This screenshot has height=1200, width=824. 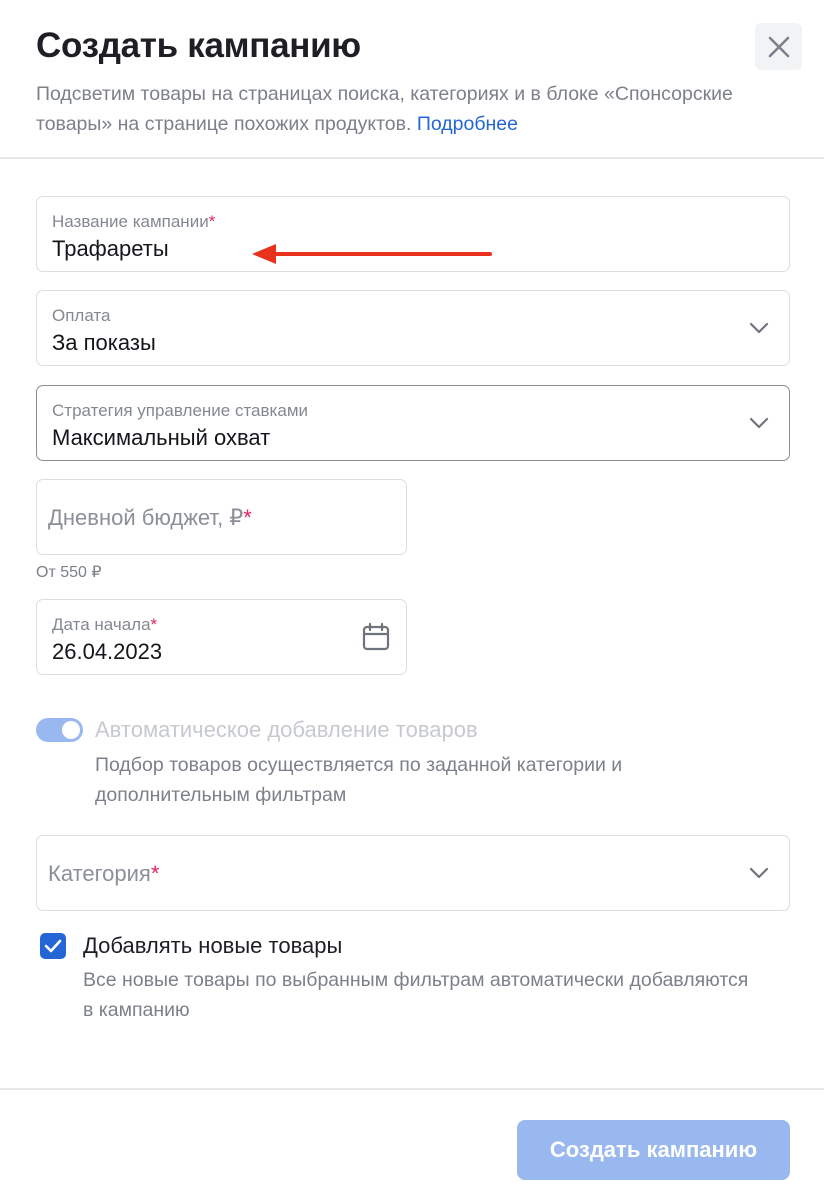 I want to click on category-placeholder: Категория*, so click(x=104, y=873).